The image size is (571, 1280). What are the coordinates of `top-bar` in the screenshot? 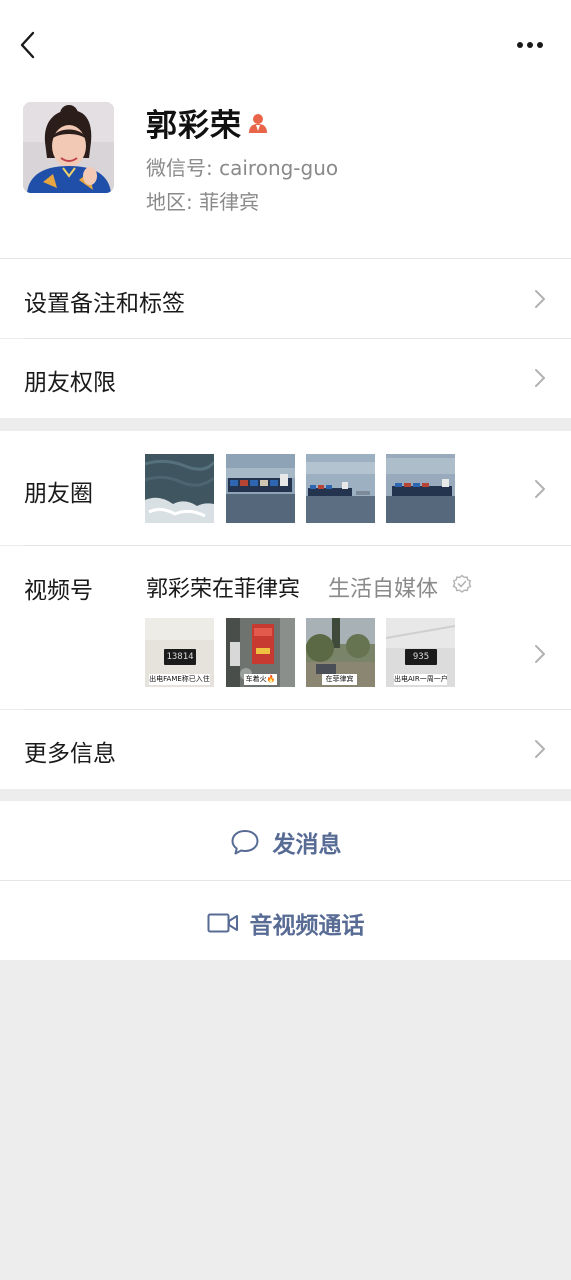 It's located at (285, 46).